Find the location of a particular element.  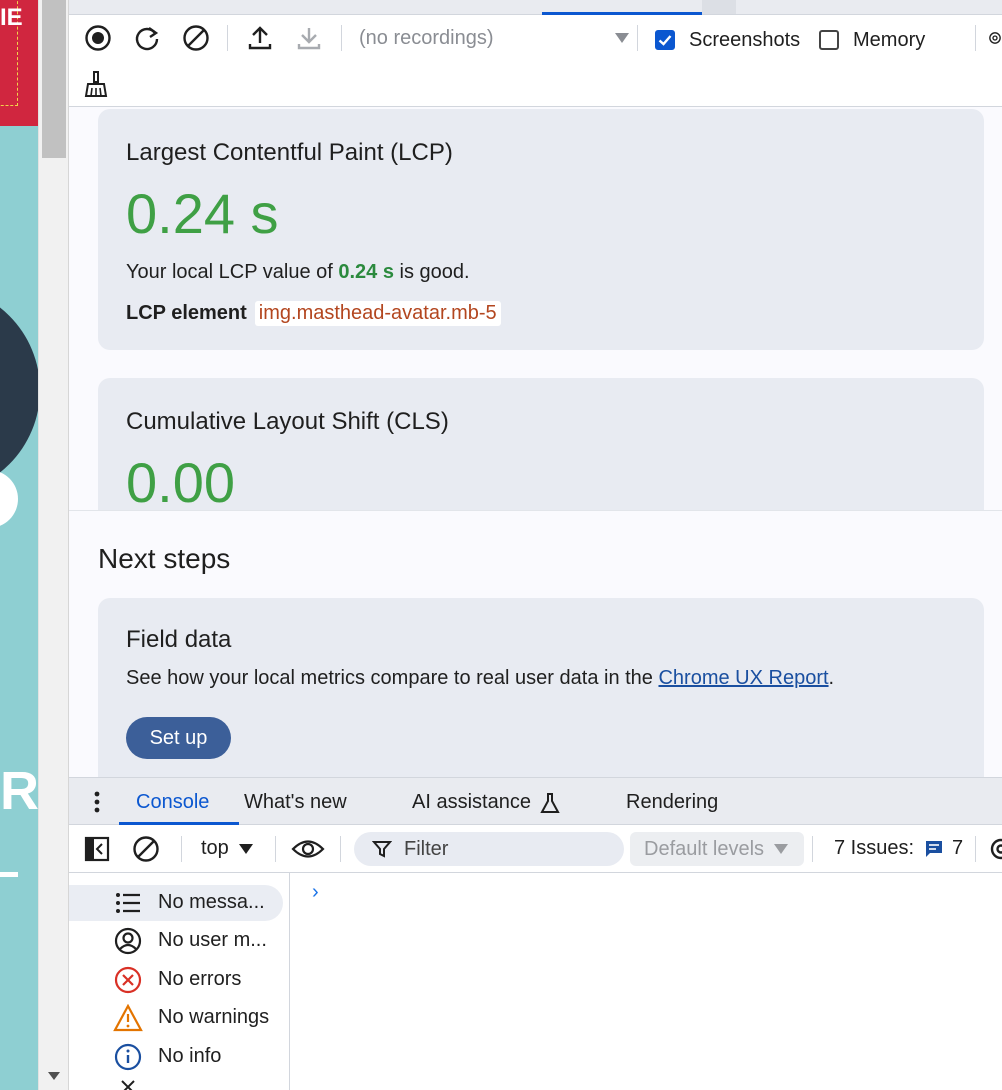

upload-icon is located at coordinates (260, 38).